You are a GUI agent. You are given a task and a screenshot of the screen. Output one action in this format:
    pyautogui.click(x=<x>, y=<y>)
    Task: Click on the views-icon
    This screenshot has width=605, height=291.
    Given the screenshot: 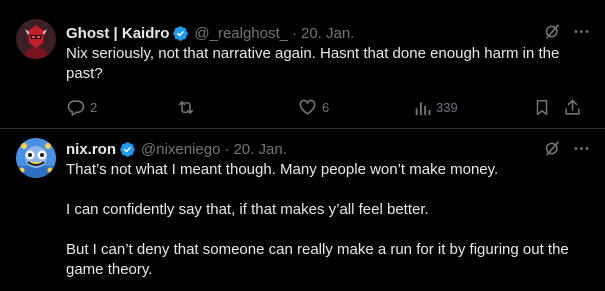 What is the action you would take?
    pyautogui.click(x=422, y=107)
    